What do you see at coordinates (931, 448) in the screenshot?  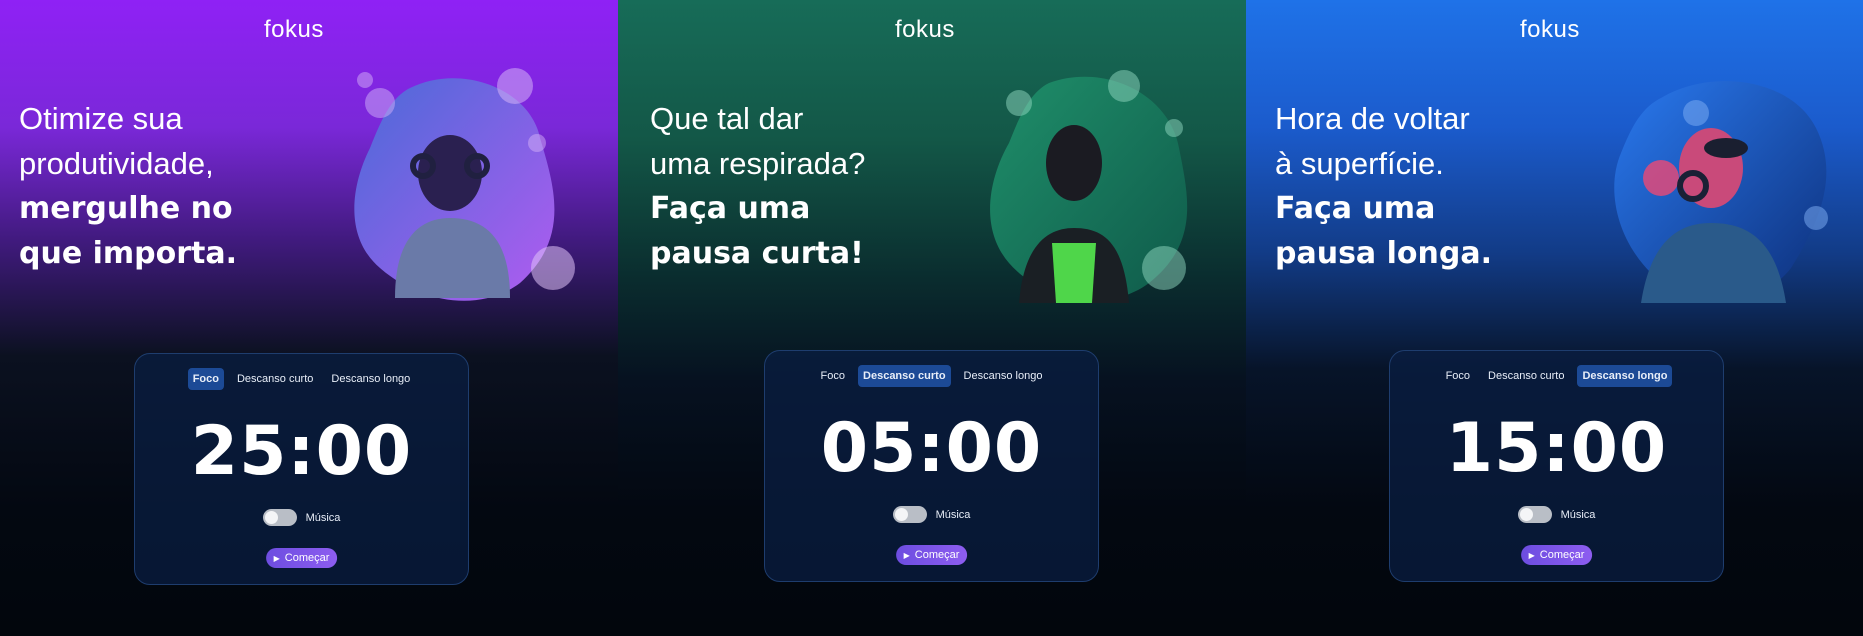 I see `timer-display: 05:00` at bounding box center [931, 448].